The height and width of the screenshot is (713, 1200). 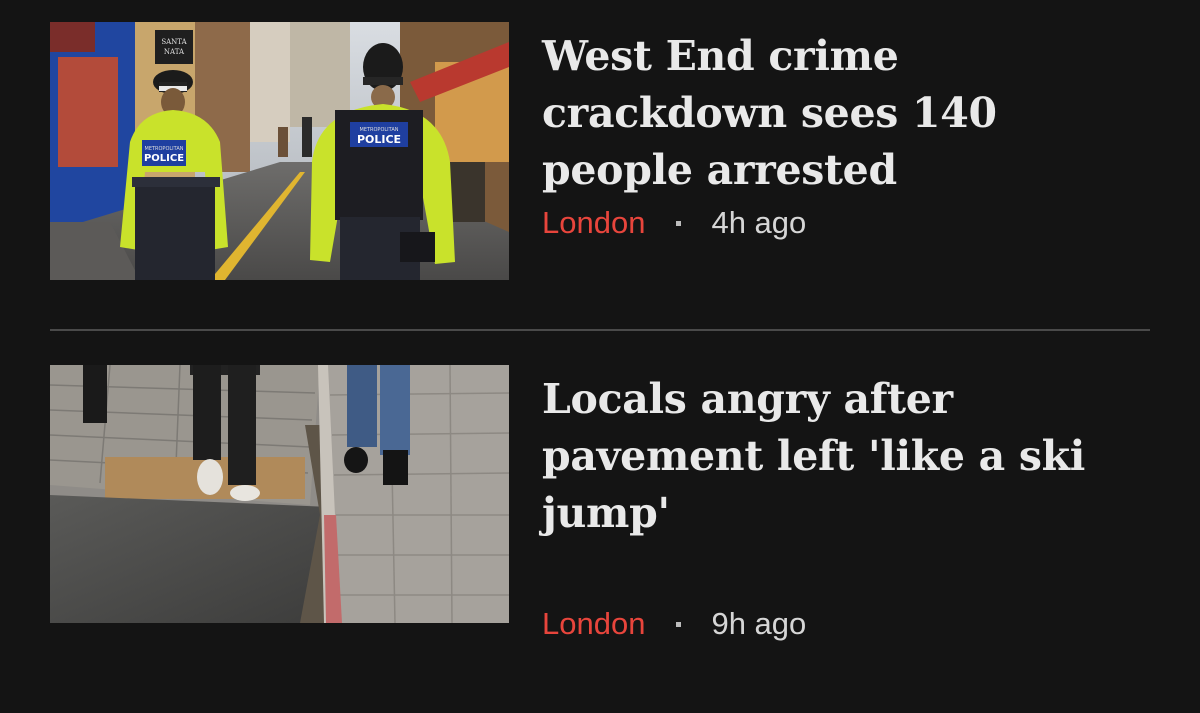 I want to click on story-meta: London 4h ago, so click(x=674, y=223).